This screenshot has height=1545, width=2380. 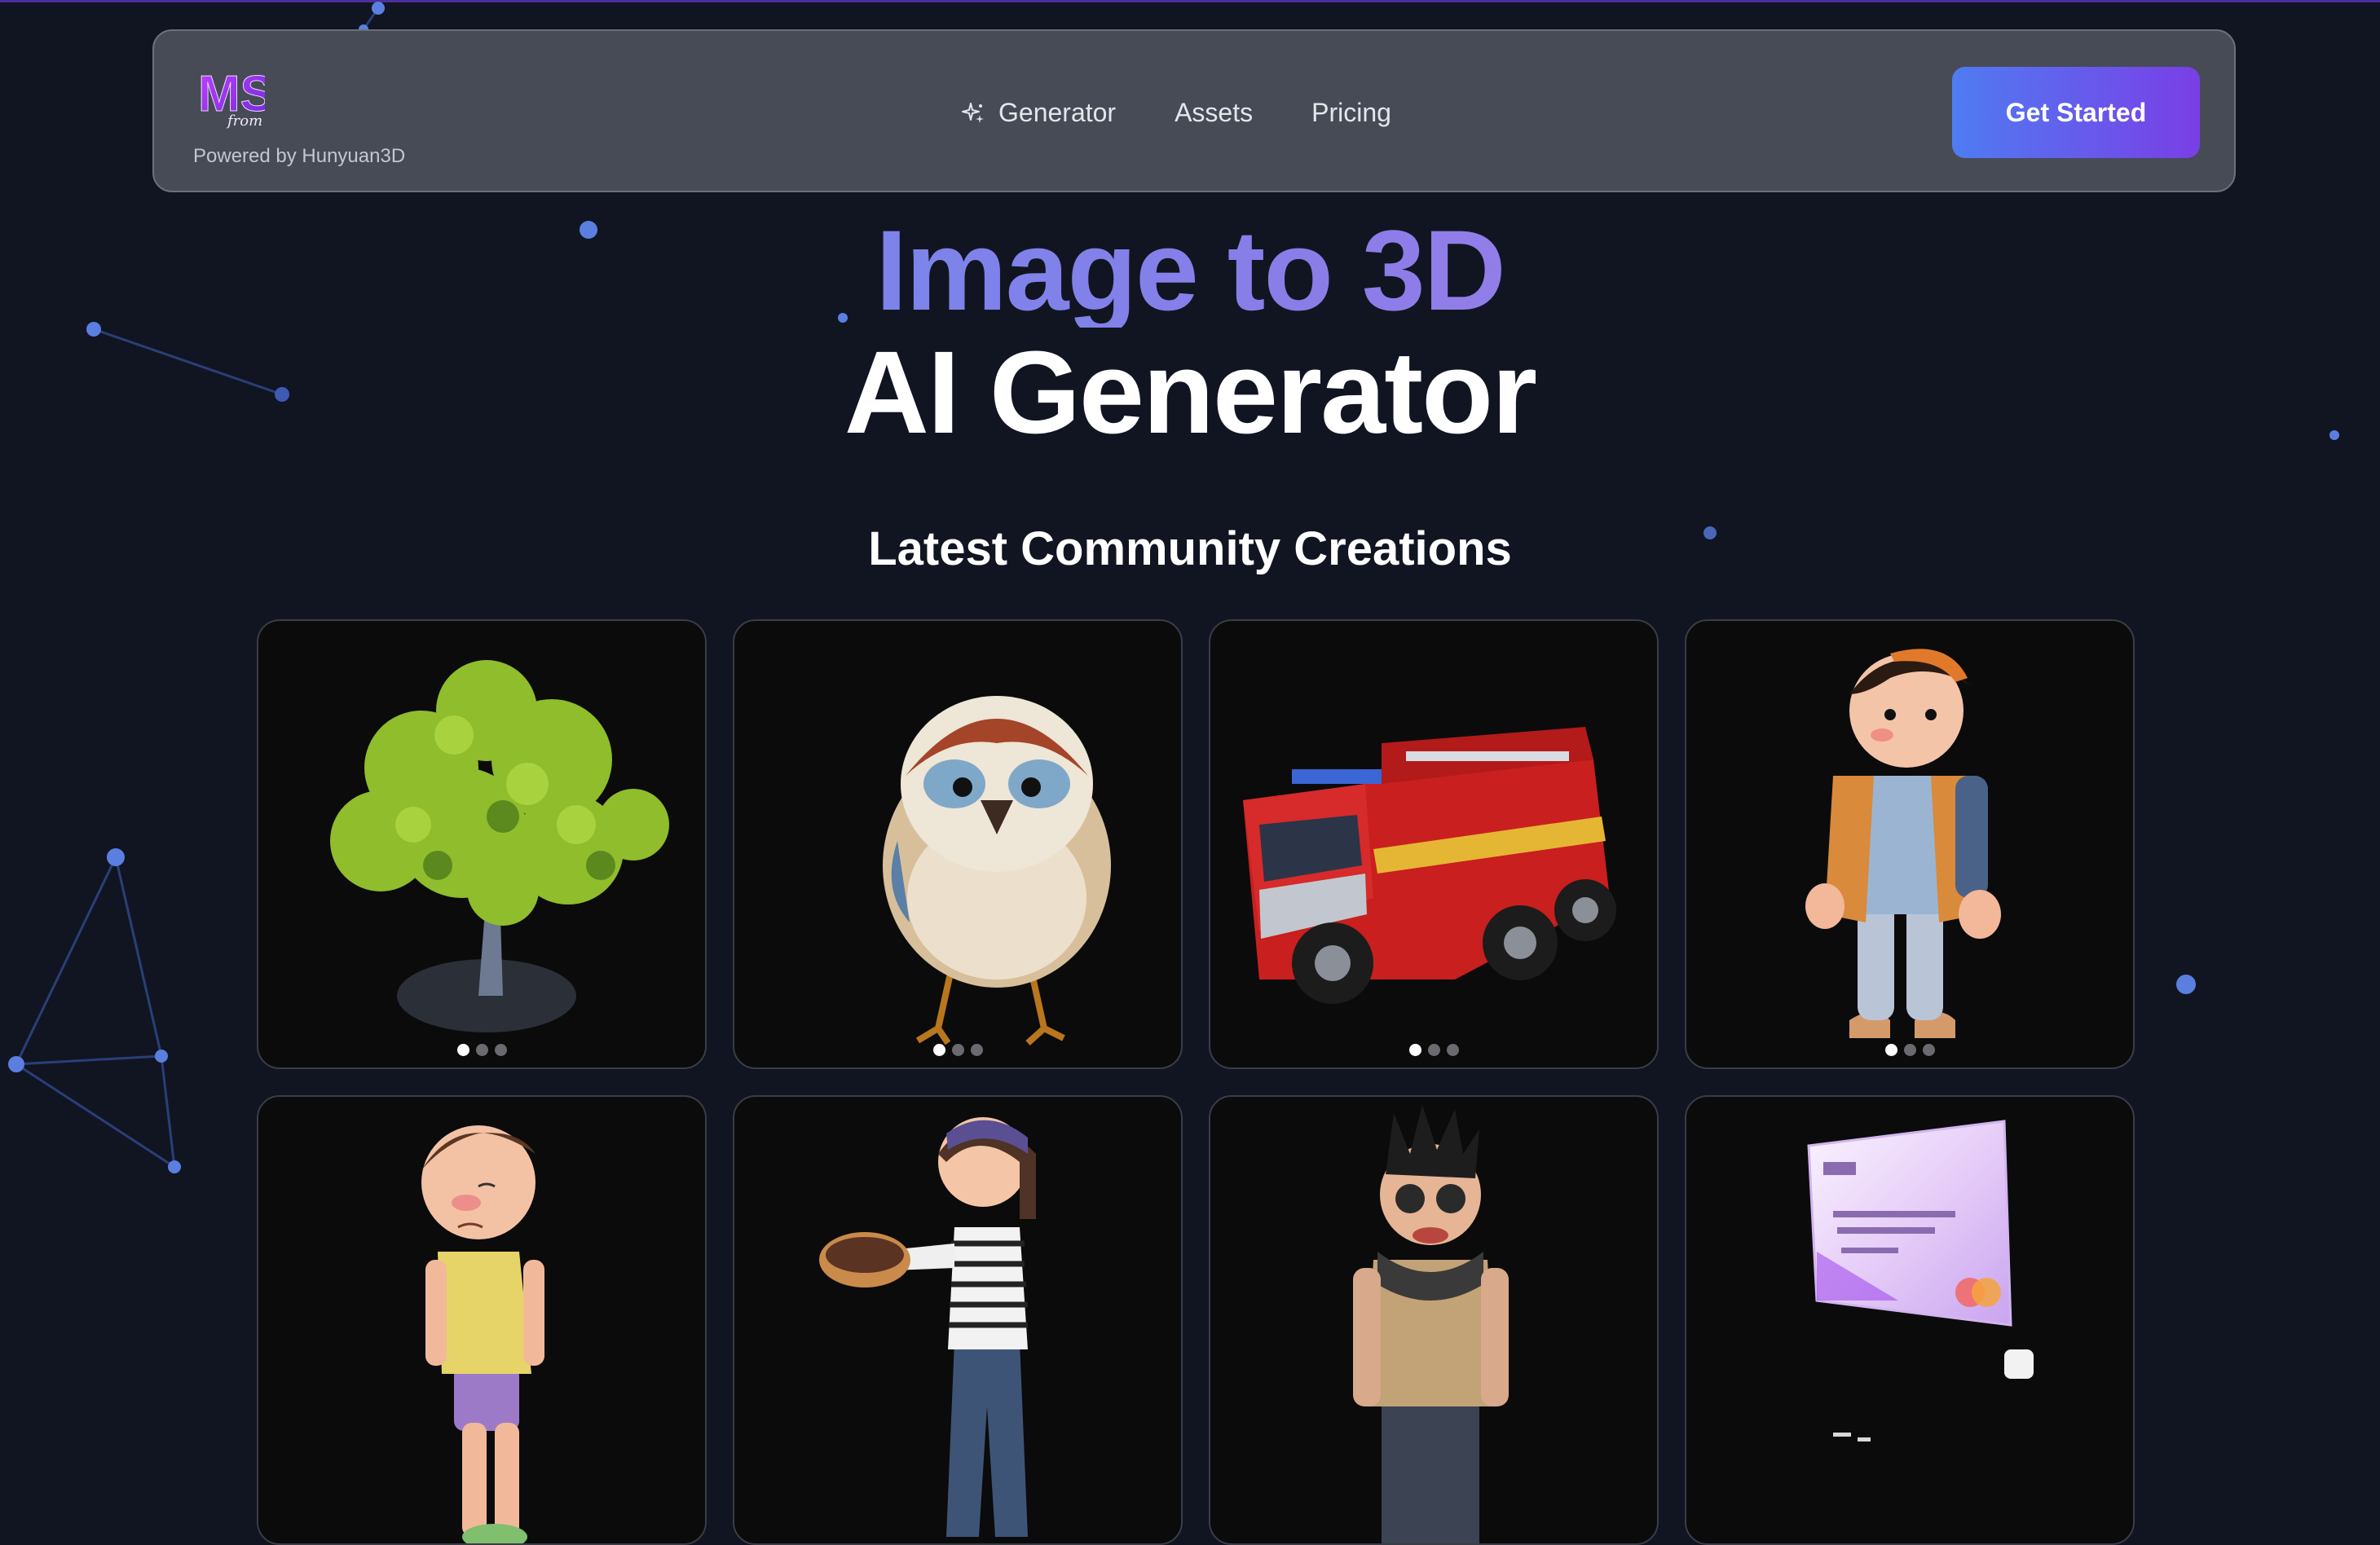 I want to click on creation-card-woman-with-donut, so click(x=958, y=1320).